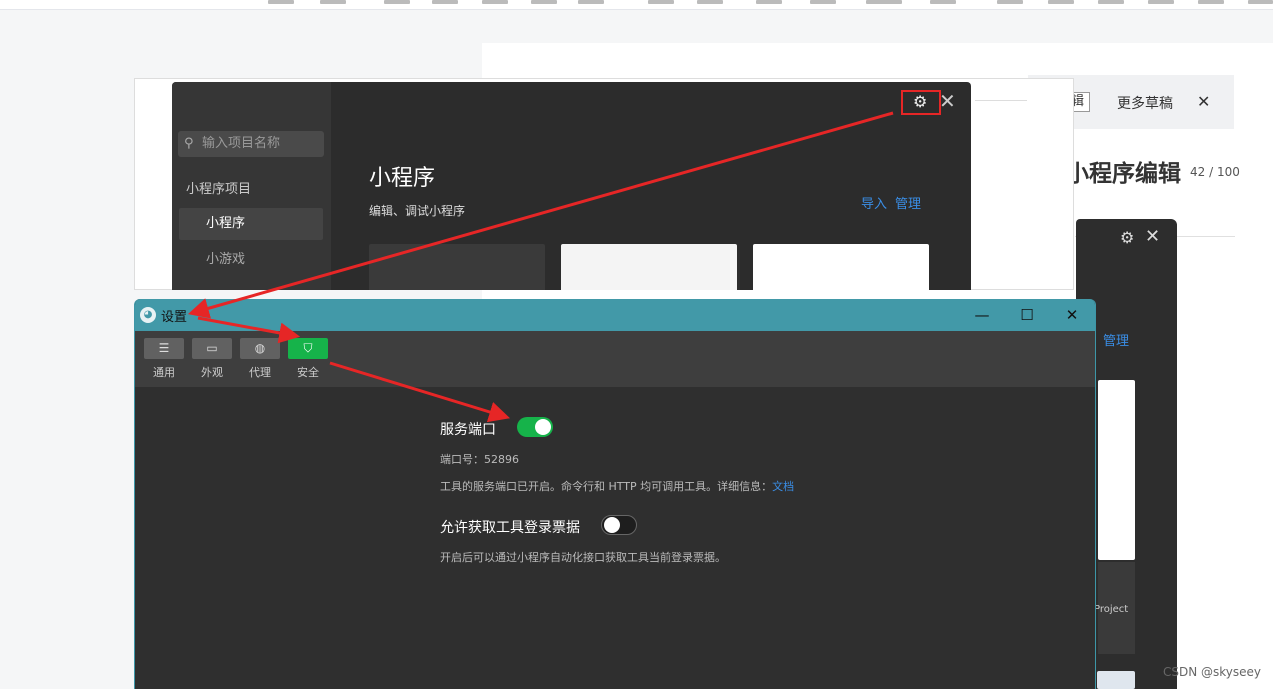 The width and height of the screenshot is (1273, 689). I want to click on rear-thumbnail, so click(1116, 680).